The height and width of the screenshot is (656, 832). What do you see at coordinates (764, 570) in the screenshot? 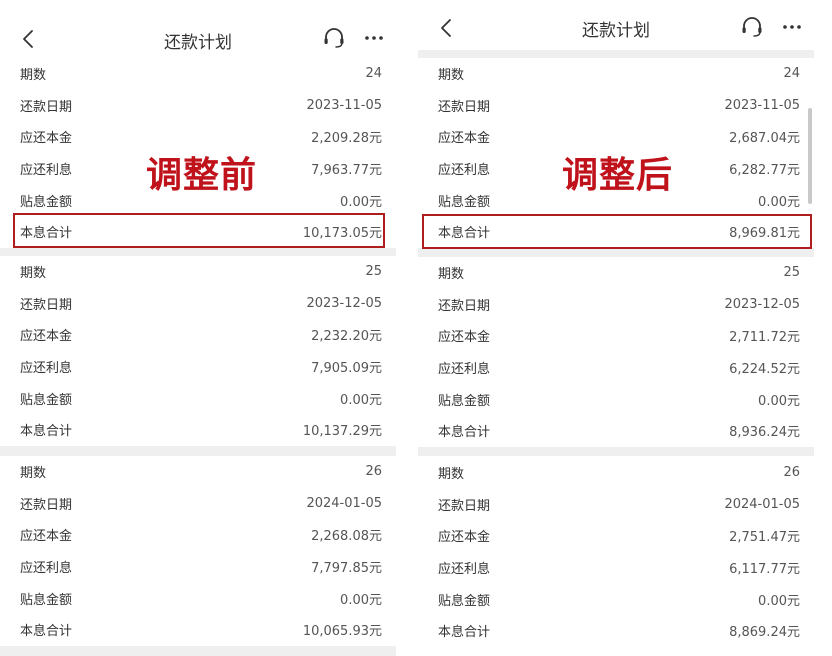
I see `row-value: 6,117.77元` at bounding box center [764, 570].